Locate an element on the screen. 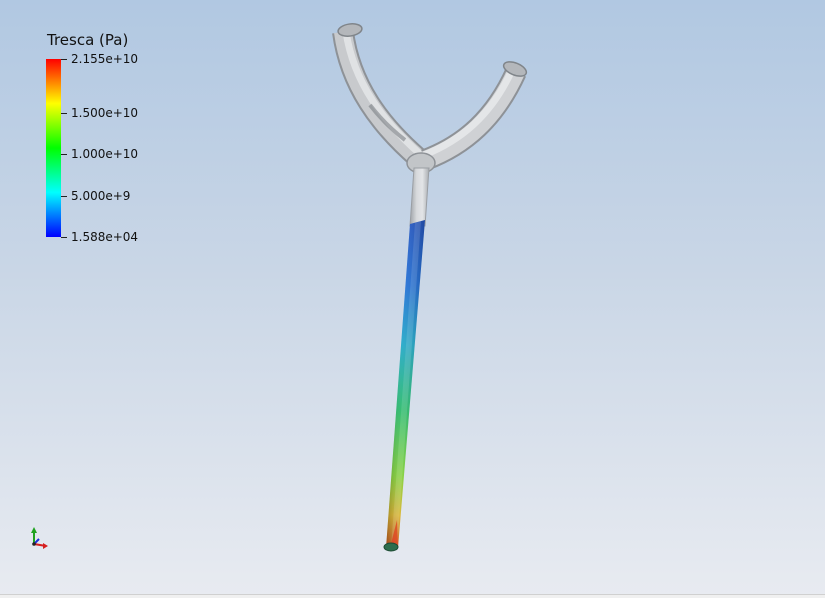 The width and height of the screenshot is (825, 598). right-branch is located at coordinates (473, 119).